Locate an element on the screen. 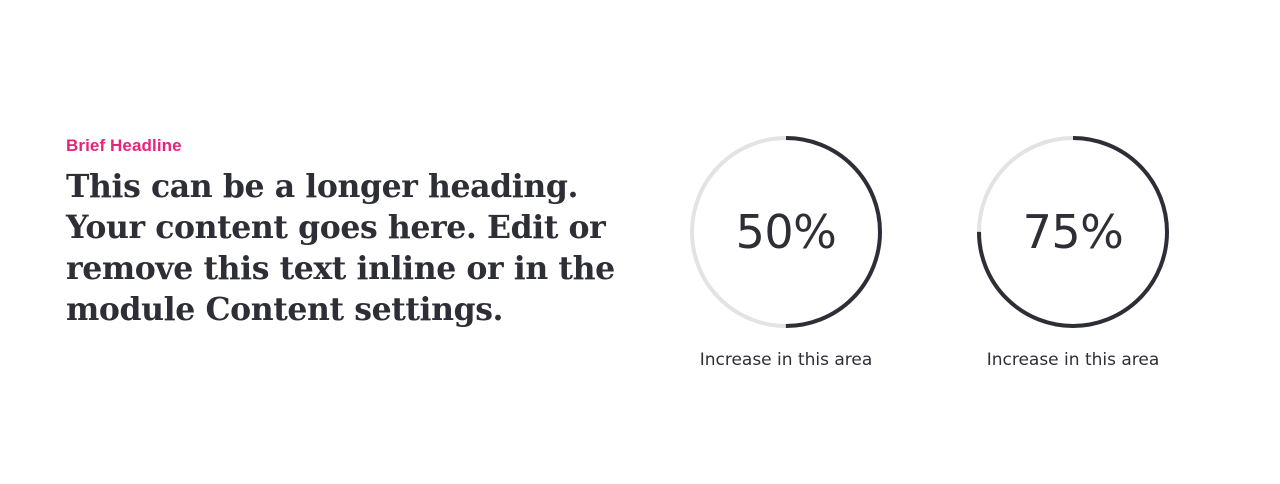 Image resolution: width=1280 pixels, height=484 pixels. progress-ring: 75% is located at coordinates (1073, 232).